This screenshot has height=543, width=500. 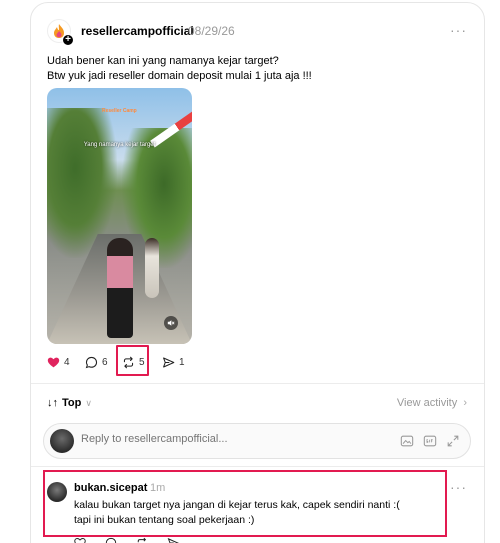 I want to click on video-overlay-text: Yang namanya kejar target, so click(x=119, y=145).